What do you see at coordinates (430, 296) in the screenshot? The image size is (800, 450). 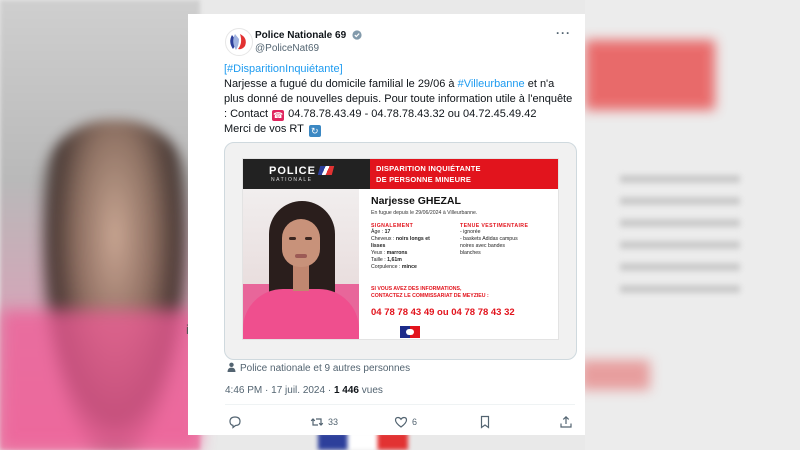 I see `poster-cta-line2: CONTACTEZ LE COMMISSARIAT DE MEYZIEU :` at bounding box center [430, 296].